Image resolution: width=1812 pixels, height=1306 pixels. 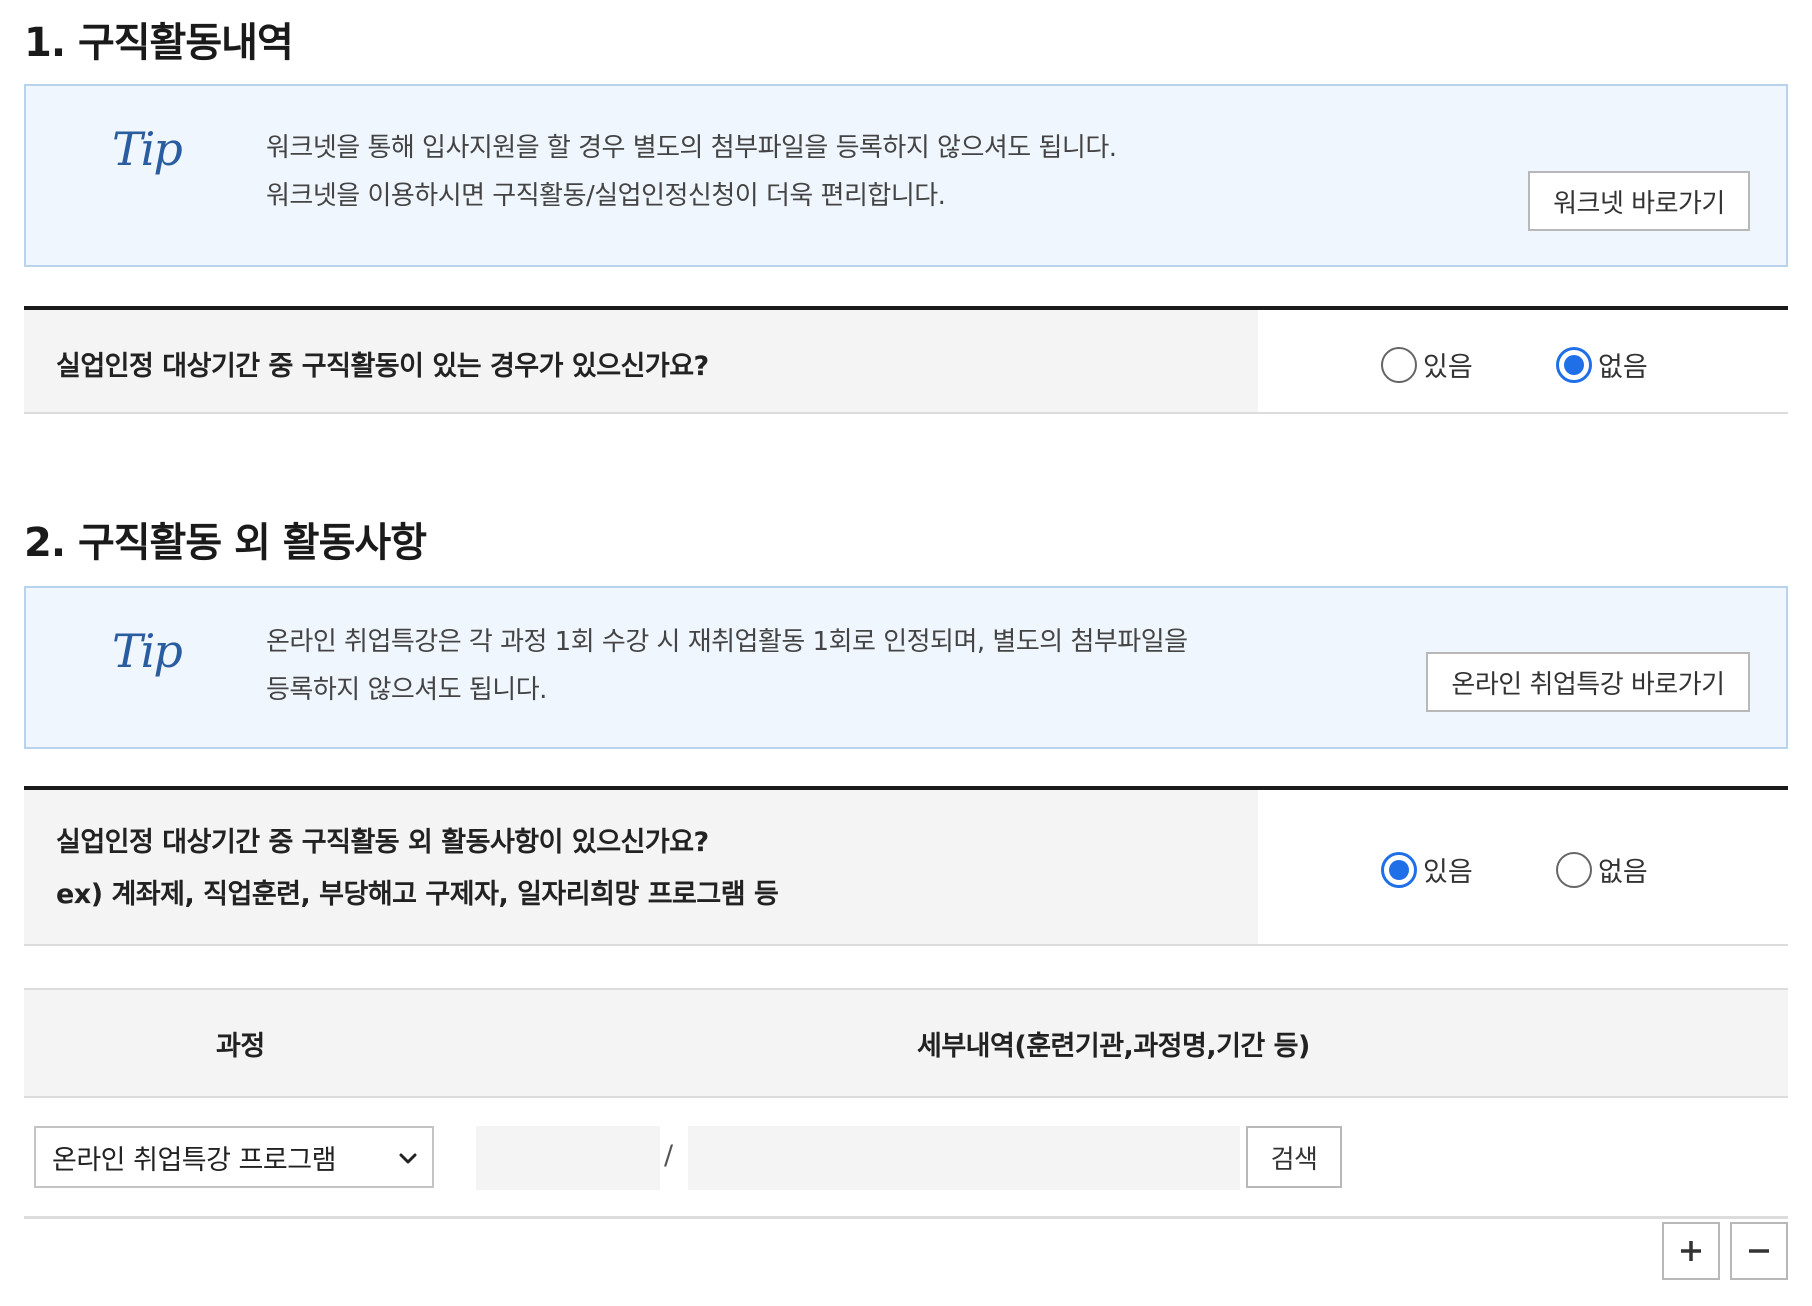 I want to click on column-header-detail: 세부내역(훈련기관,과정명,기간 등), so click(x=1113, y=1046).